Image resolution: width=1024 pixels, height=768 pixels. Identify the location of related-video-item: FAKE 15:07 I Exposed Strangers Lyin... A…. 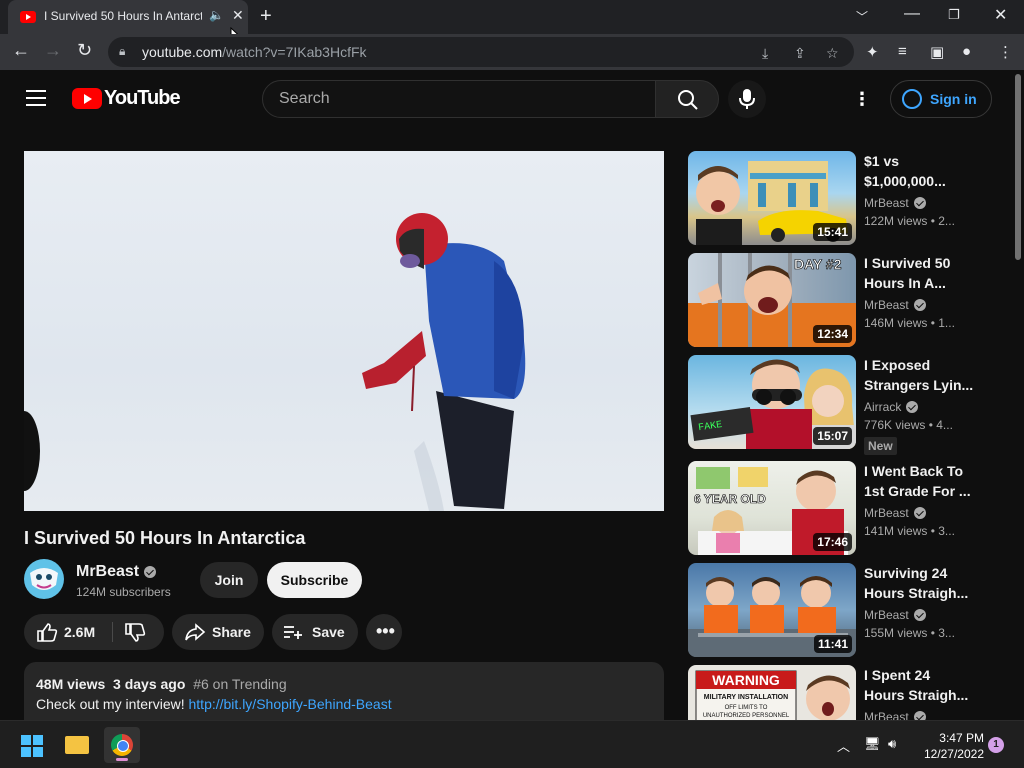
(838, 405).